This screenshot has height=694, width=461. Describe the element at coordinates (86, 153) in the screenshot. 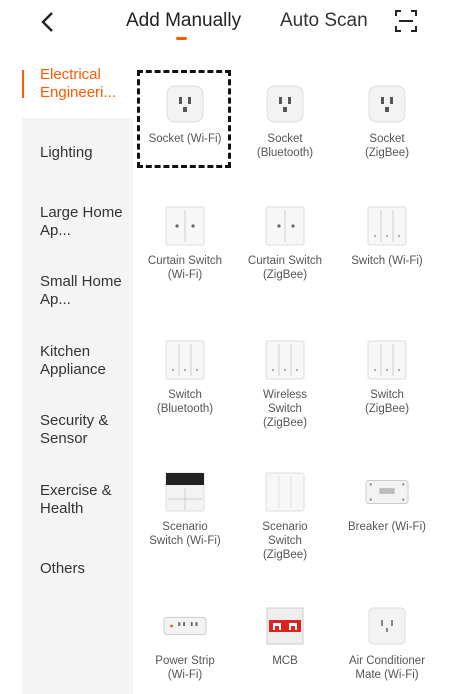

I see `sidebar-item-lighting: Lighting` at that location.